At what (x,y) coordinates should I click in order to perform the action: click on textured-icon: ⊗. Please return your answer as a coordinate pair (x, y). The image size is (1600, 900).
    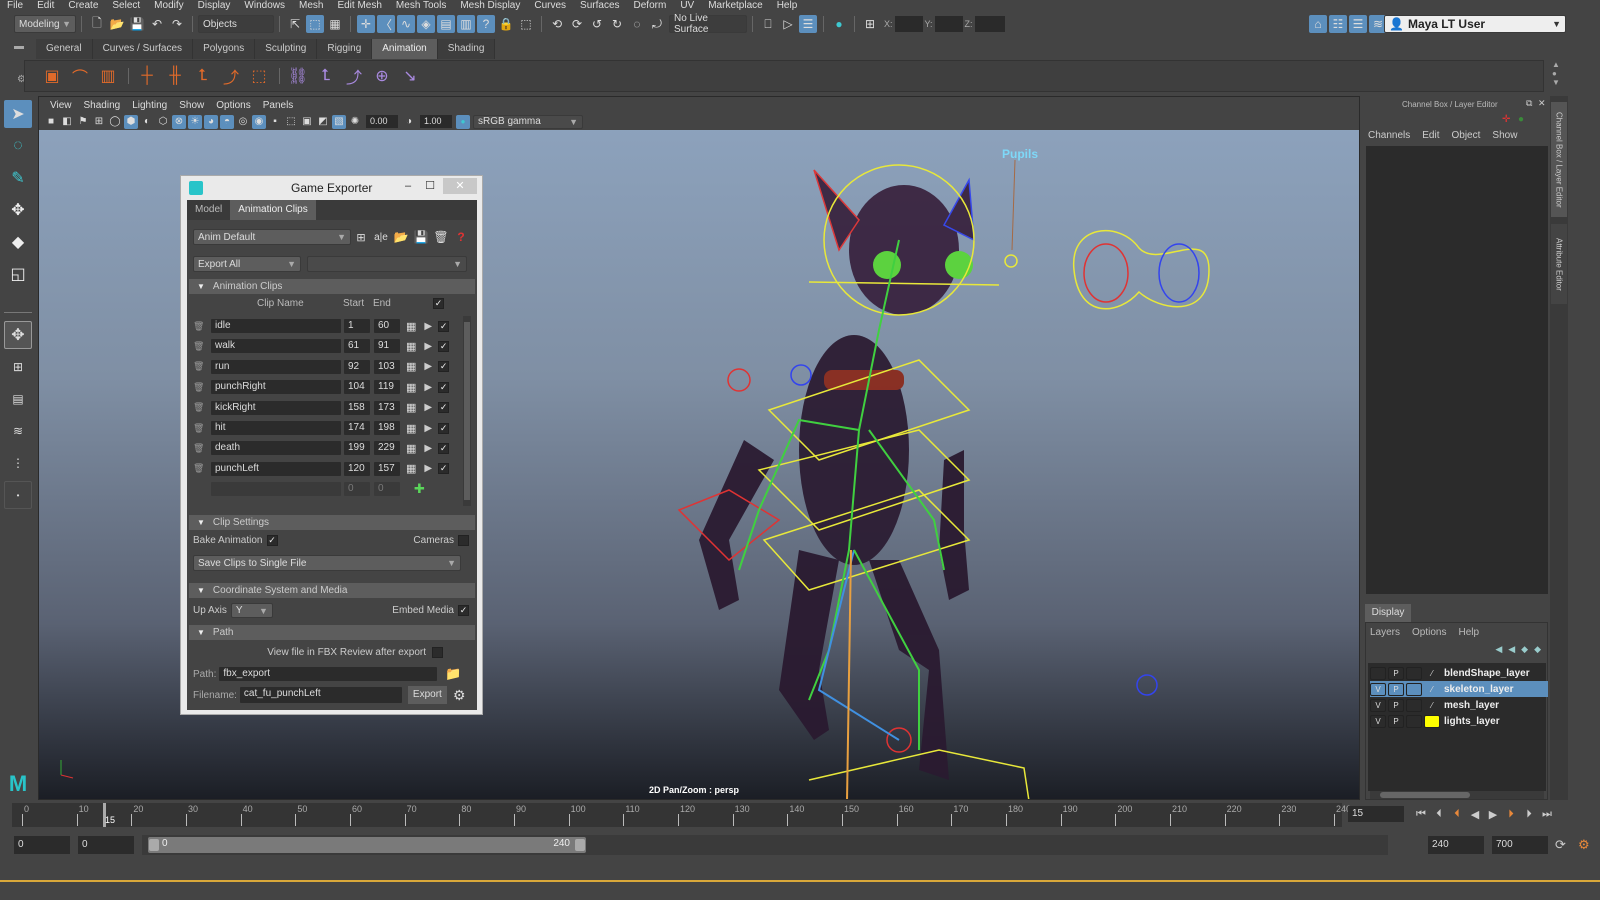
    Looking at the image, I should click on (179, 121).